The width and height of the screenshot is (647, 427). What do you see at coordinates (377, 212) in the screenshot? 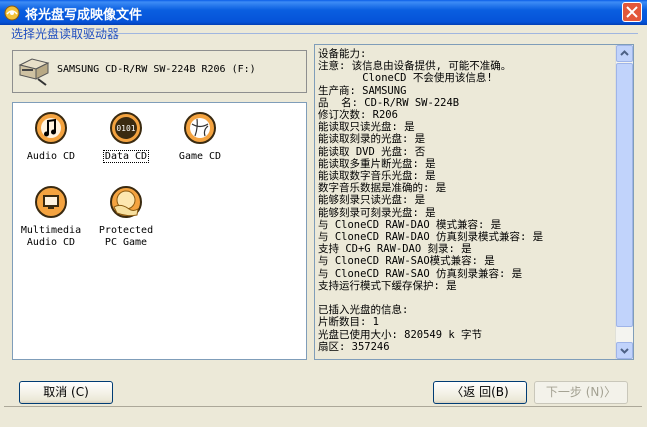
I see `info-line: 能够刻录可刻录光盘: 是` at bounding box center [377, 212].